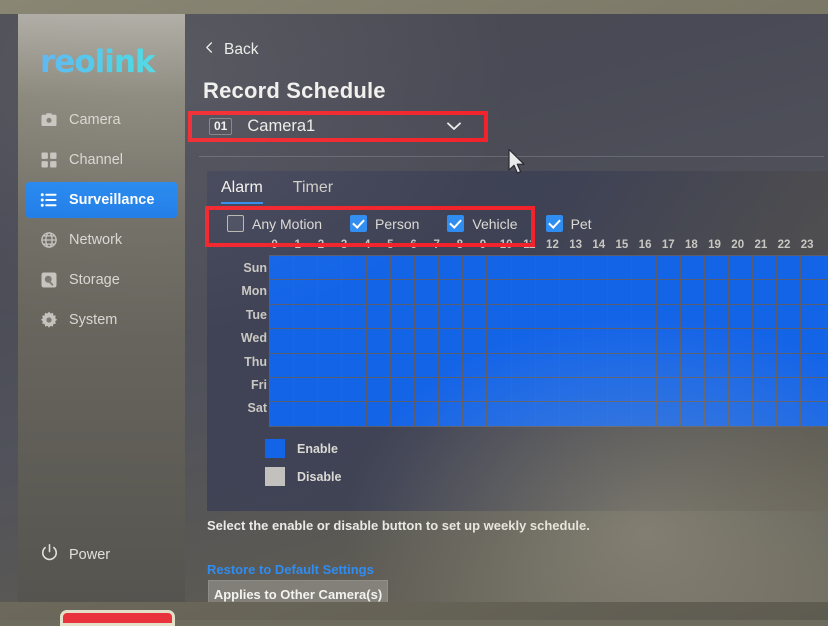 The width and height of the screenshot is (828, 626). What do you see at coordinates (384, 223) in the screenshot?
I see `checkbox-person: Person` at bounding box center [384, 223].